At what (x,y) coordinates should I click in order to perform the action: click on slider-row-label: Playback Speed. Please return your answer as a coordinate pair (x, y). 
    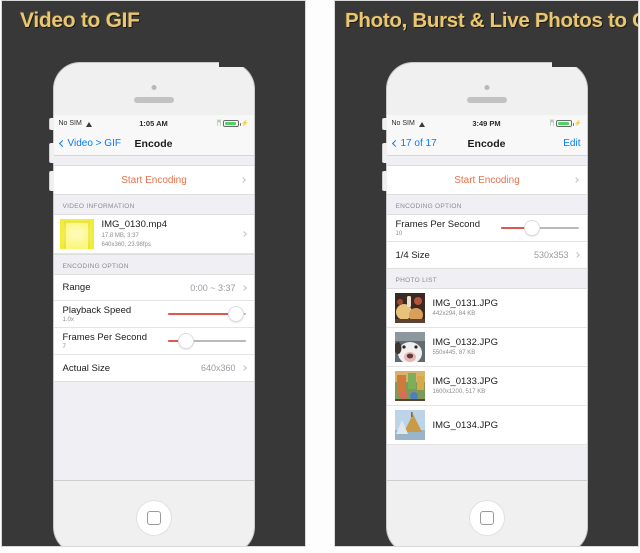
    Looking at the image, I should click on (97, 311).